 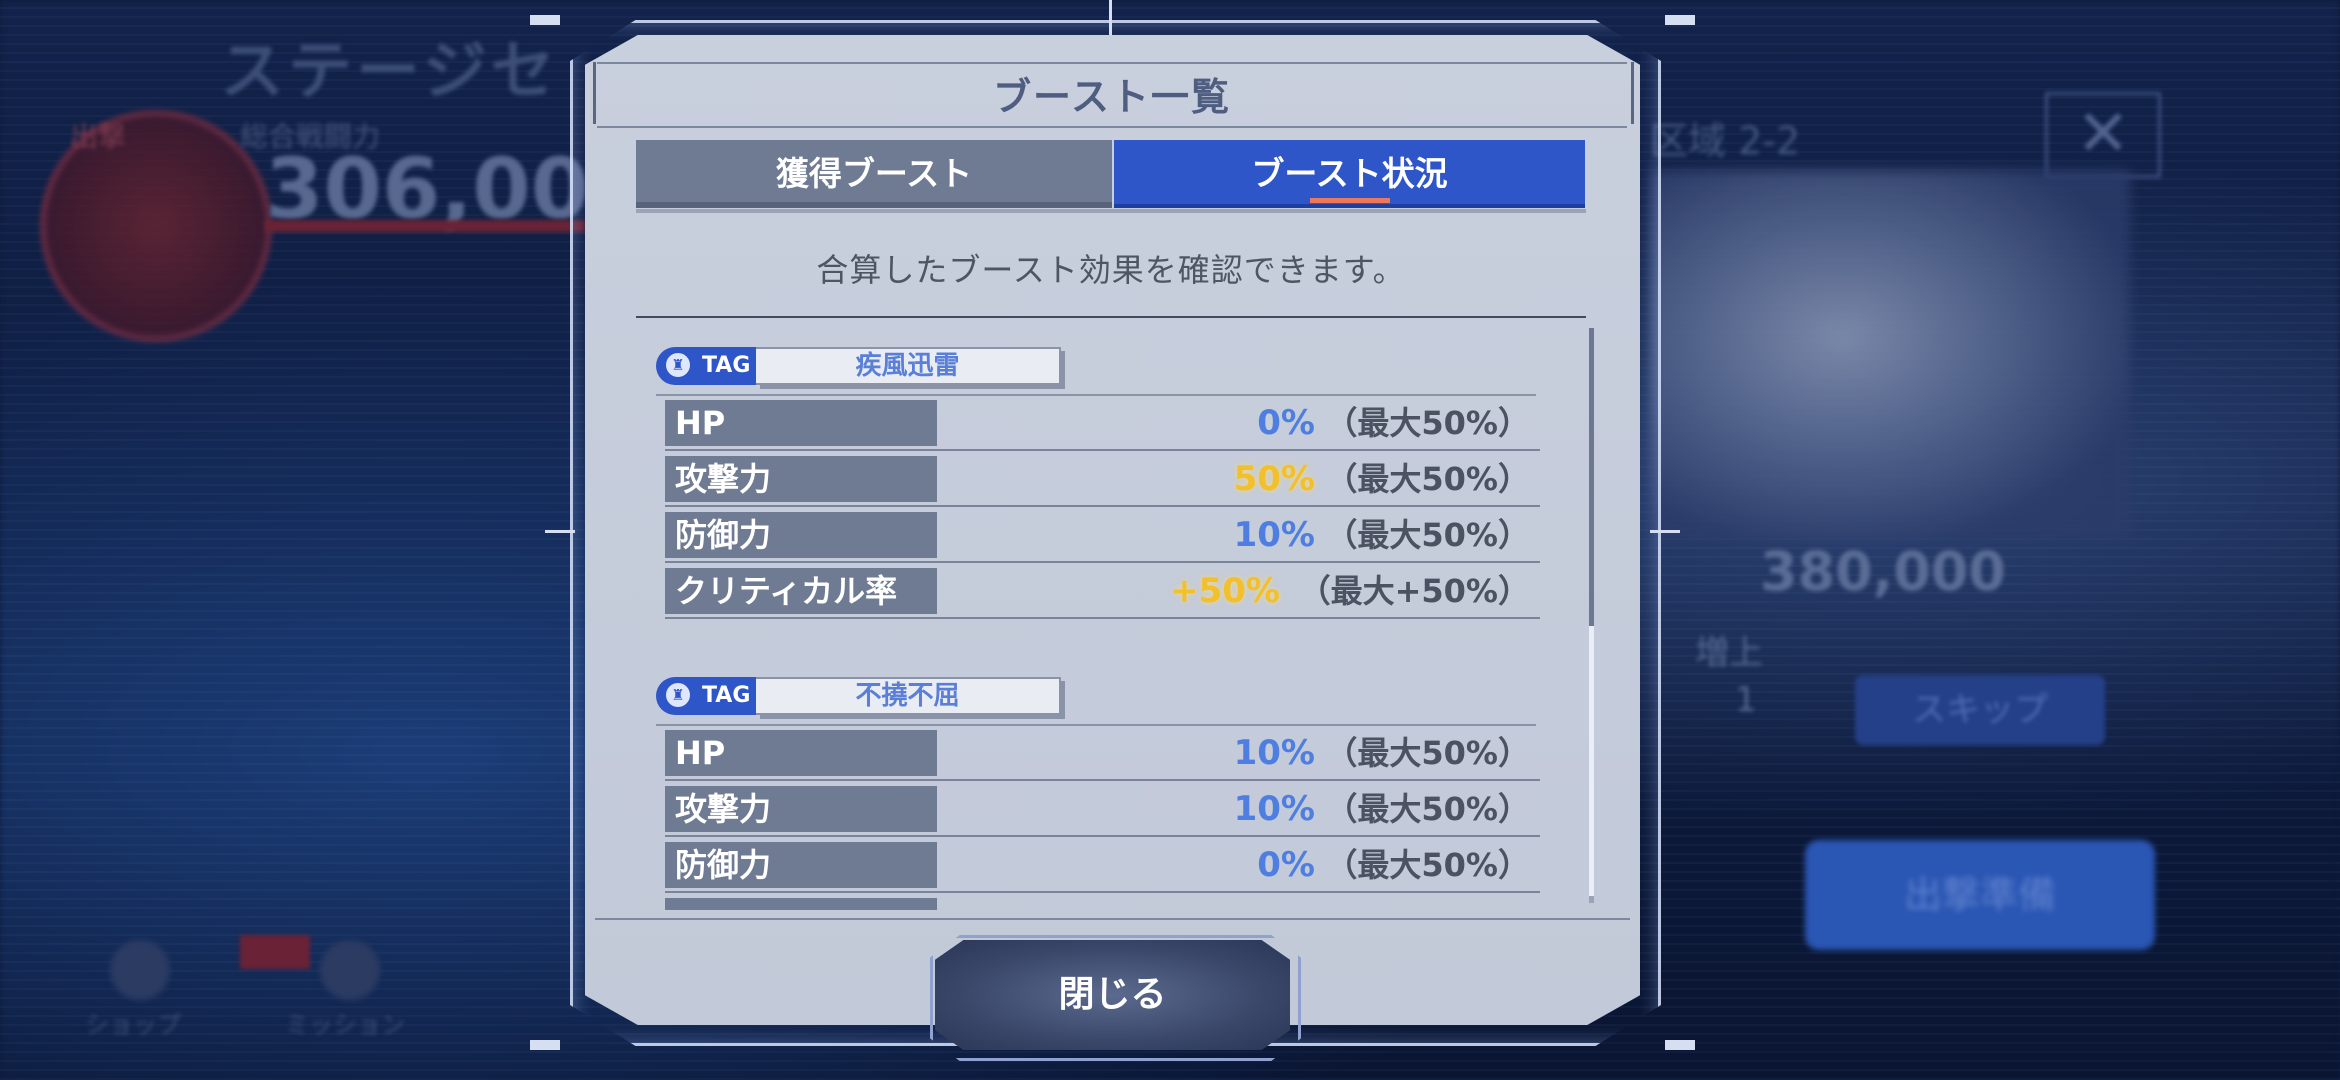 What do you see at coordinates (1111, 211) in the screenshot?
I see `tab-baseline` at bounding box center [1111, 211].